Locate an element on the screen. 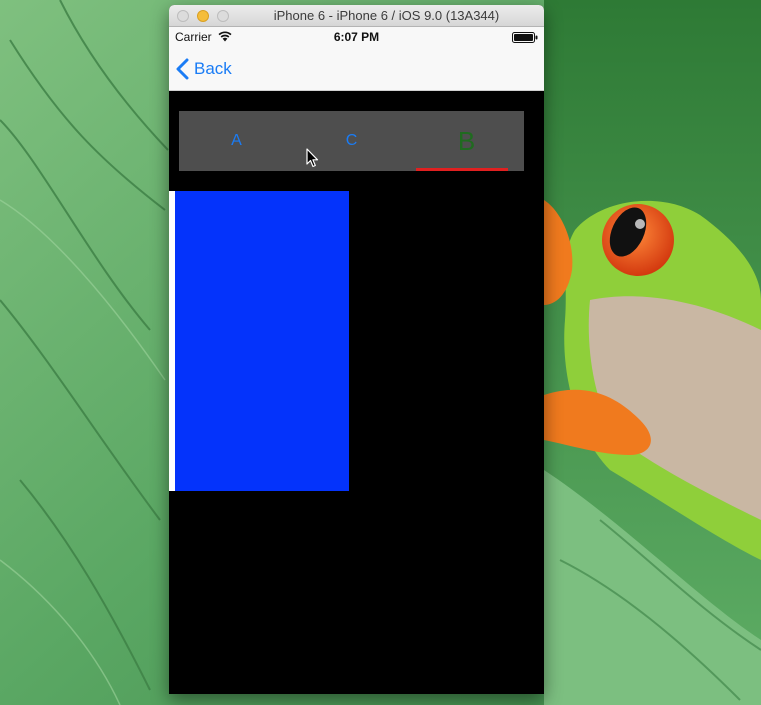 The width and height of the screenshot is (761, 705). status-bar: Carrier 6:07 PM is located at coordinates (356, 37).